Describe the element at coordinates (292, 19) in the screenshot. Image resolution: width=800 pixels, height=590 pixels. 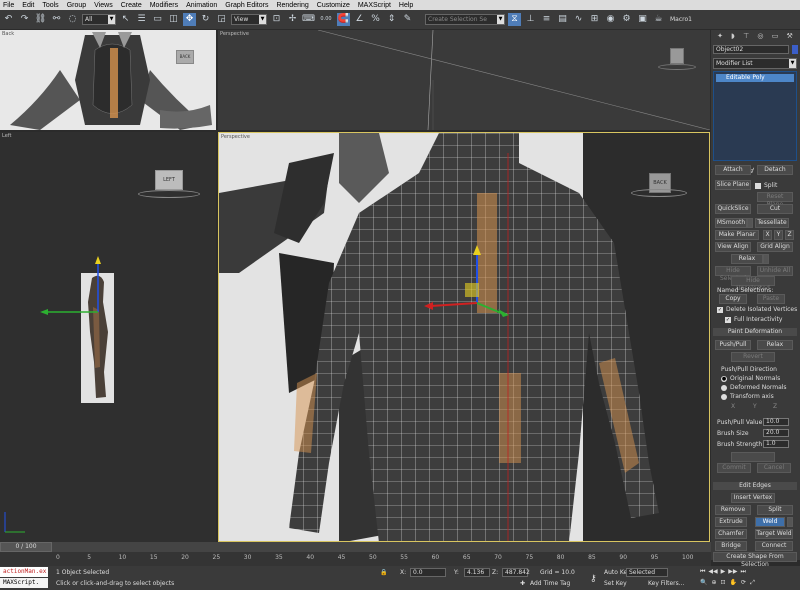
I see `select-manipulate-icon: ✢` at that location.